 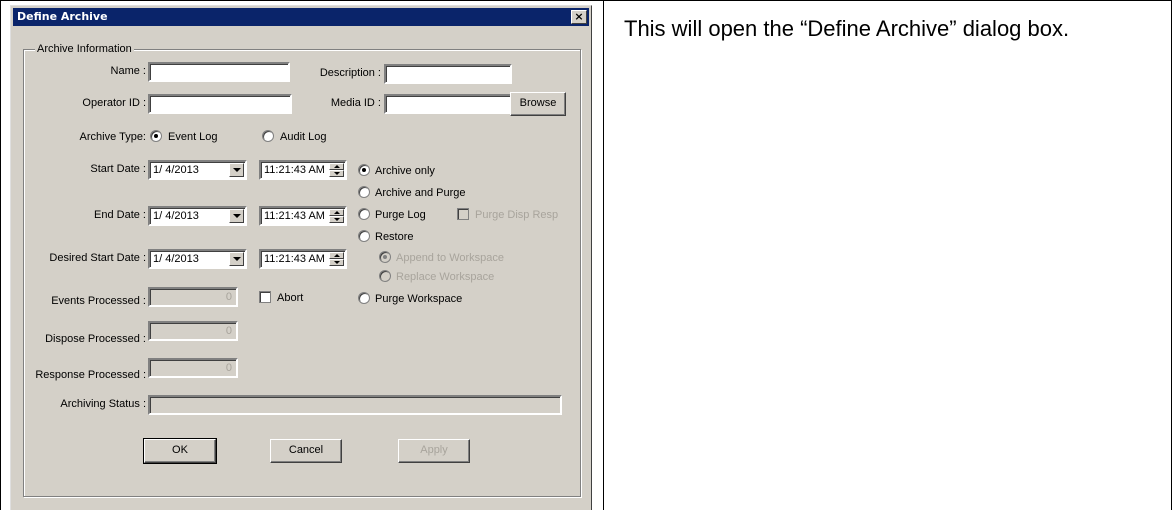 What do you see at coordinates (586, 0) in the screenshot?
I see `table-top-border` at bounding box center [586, 0].